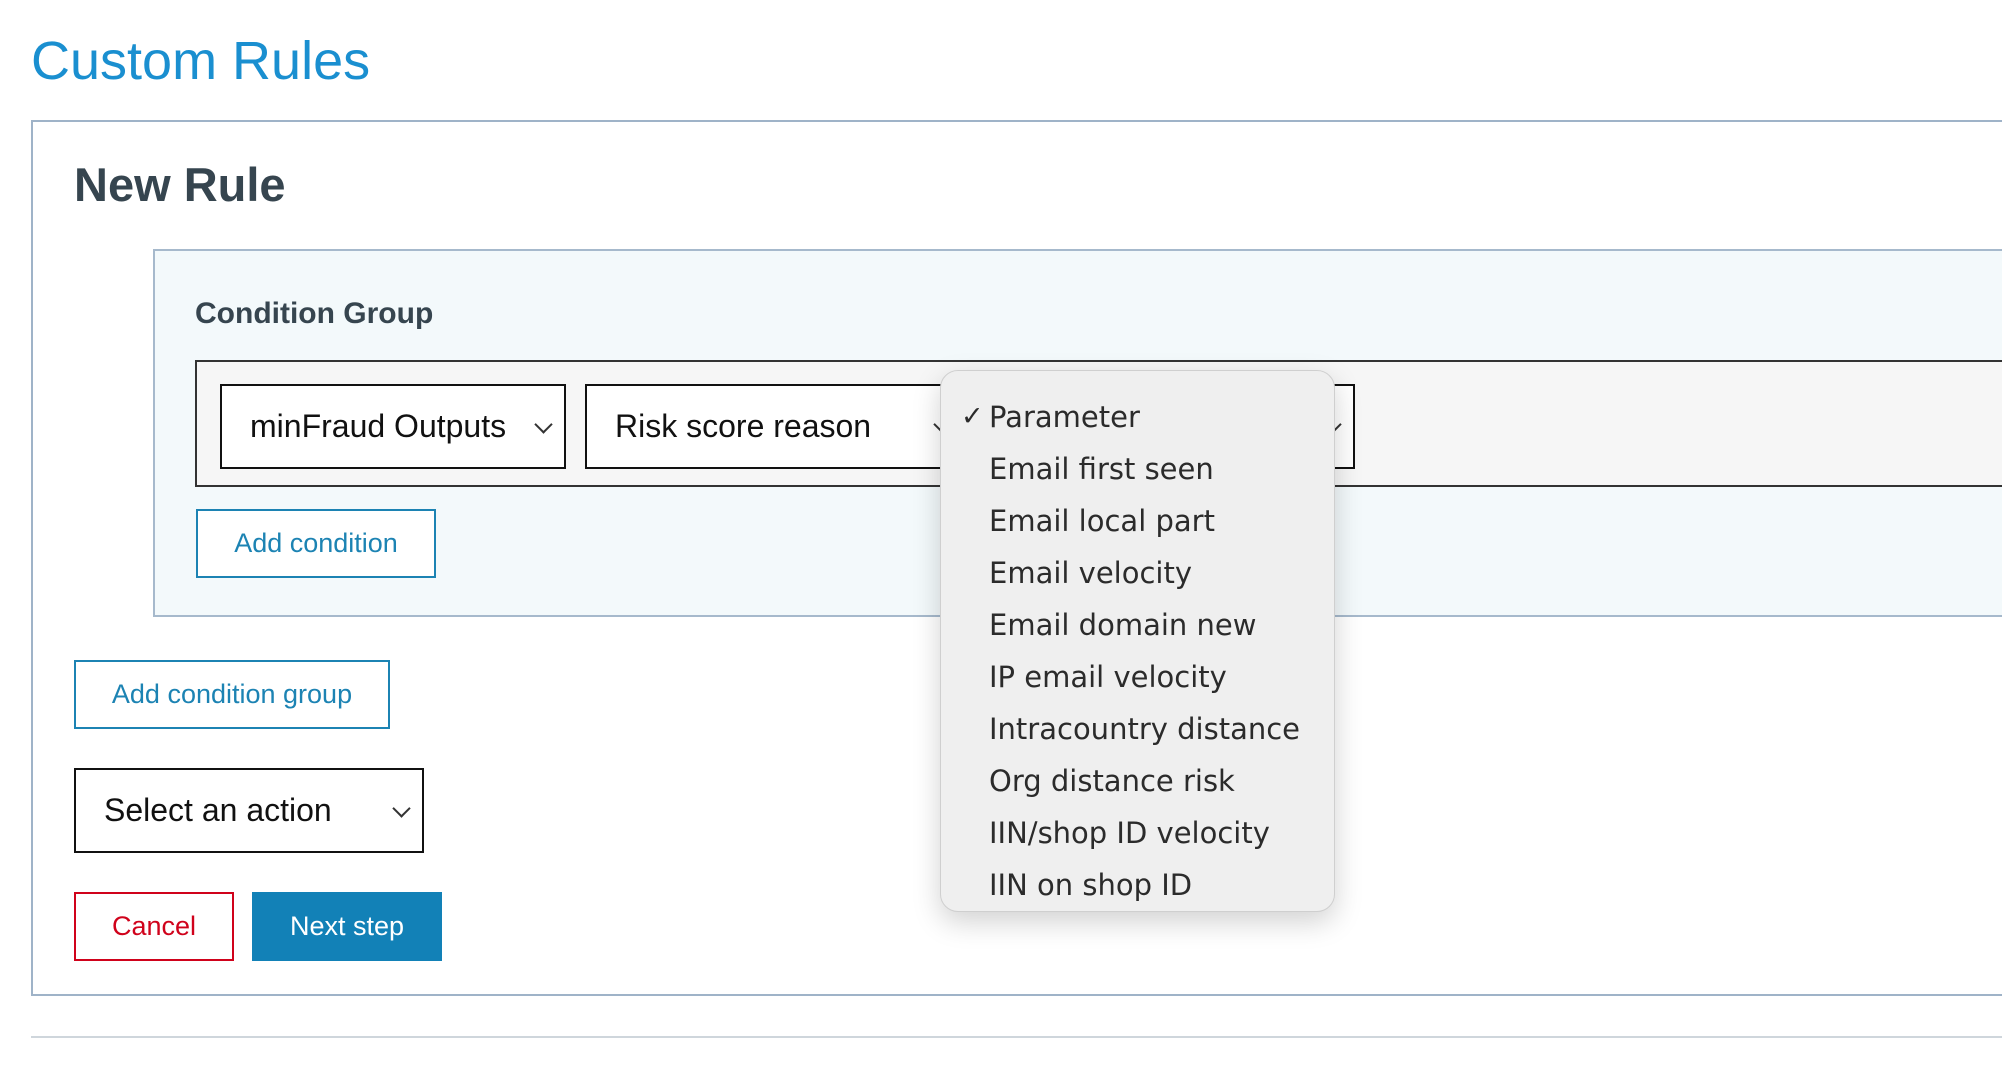 Image resolution: width=2002 pixels, height=1068 pixels. Describe the element at coordinates (1137, 781) in the screenshot. I see `dropdown-option: Org distance risk` at that location.